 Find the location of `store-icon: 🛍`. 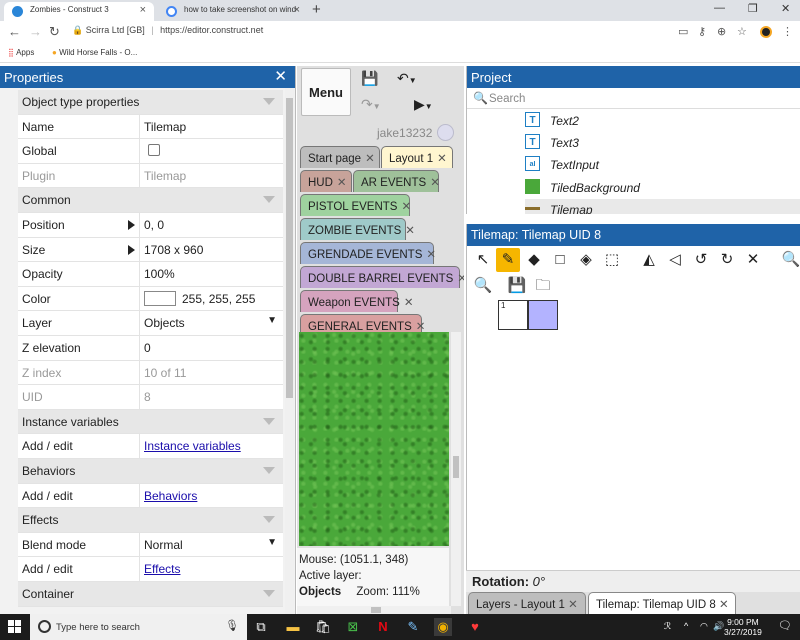

store-icon: 🛍 is located at coordinates (323, 627).